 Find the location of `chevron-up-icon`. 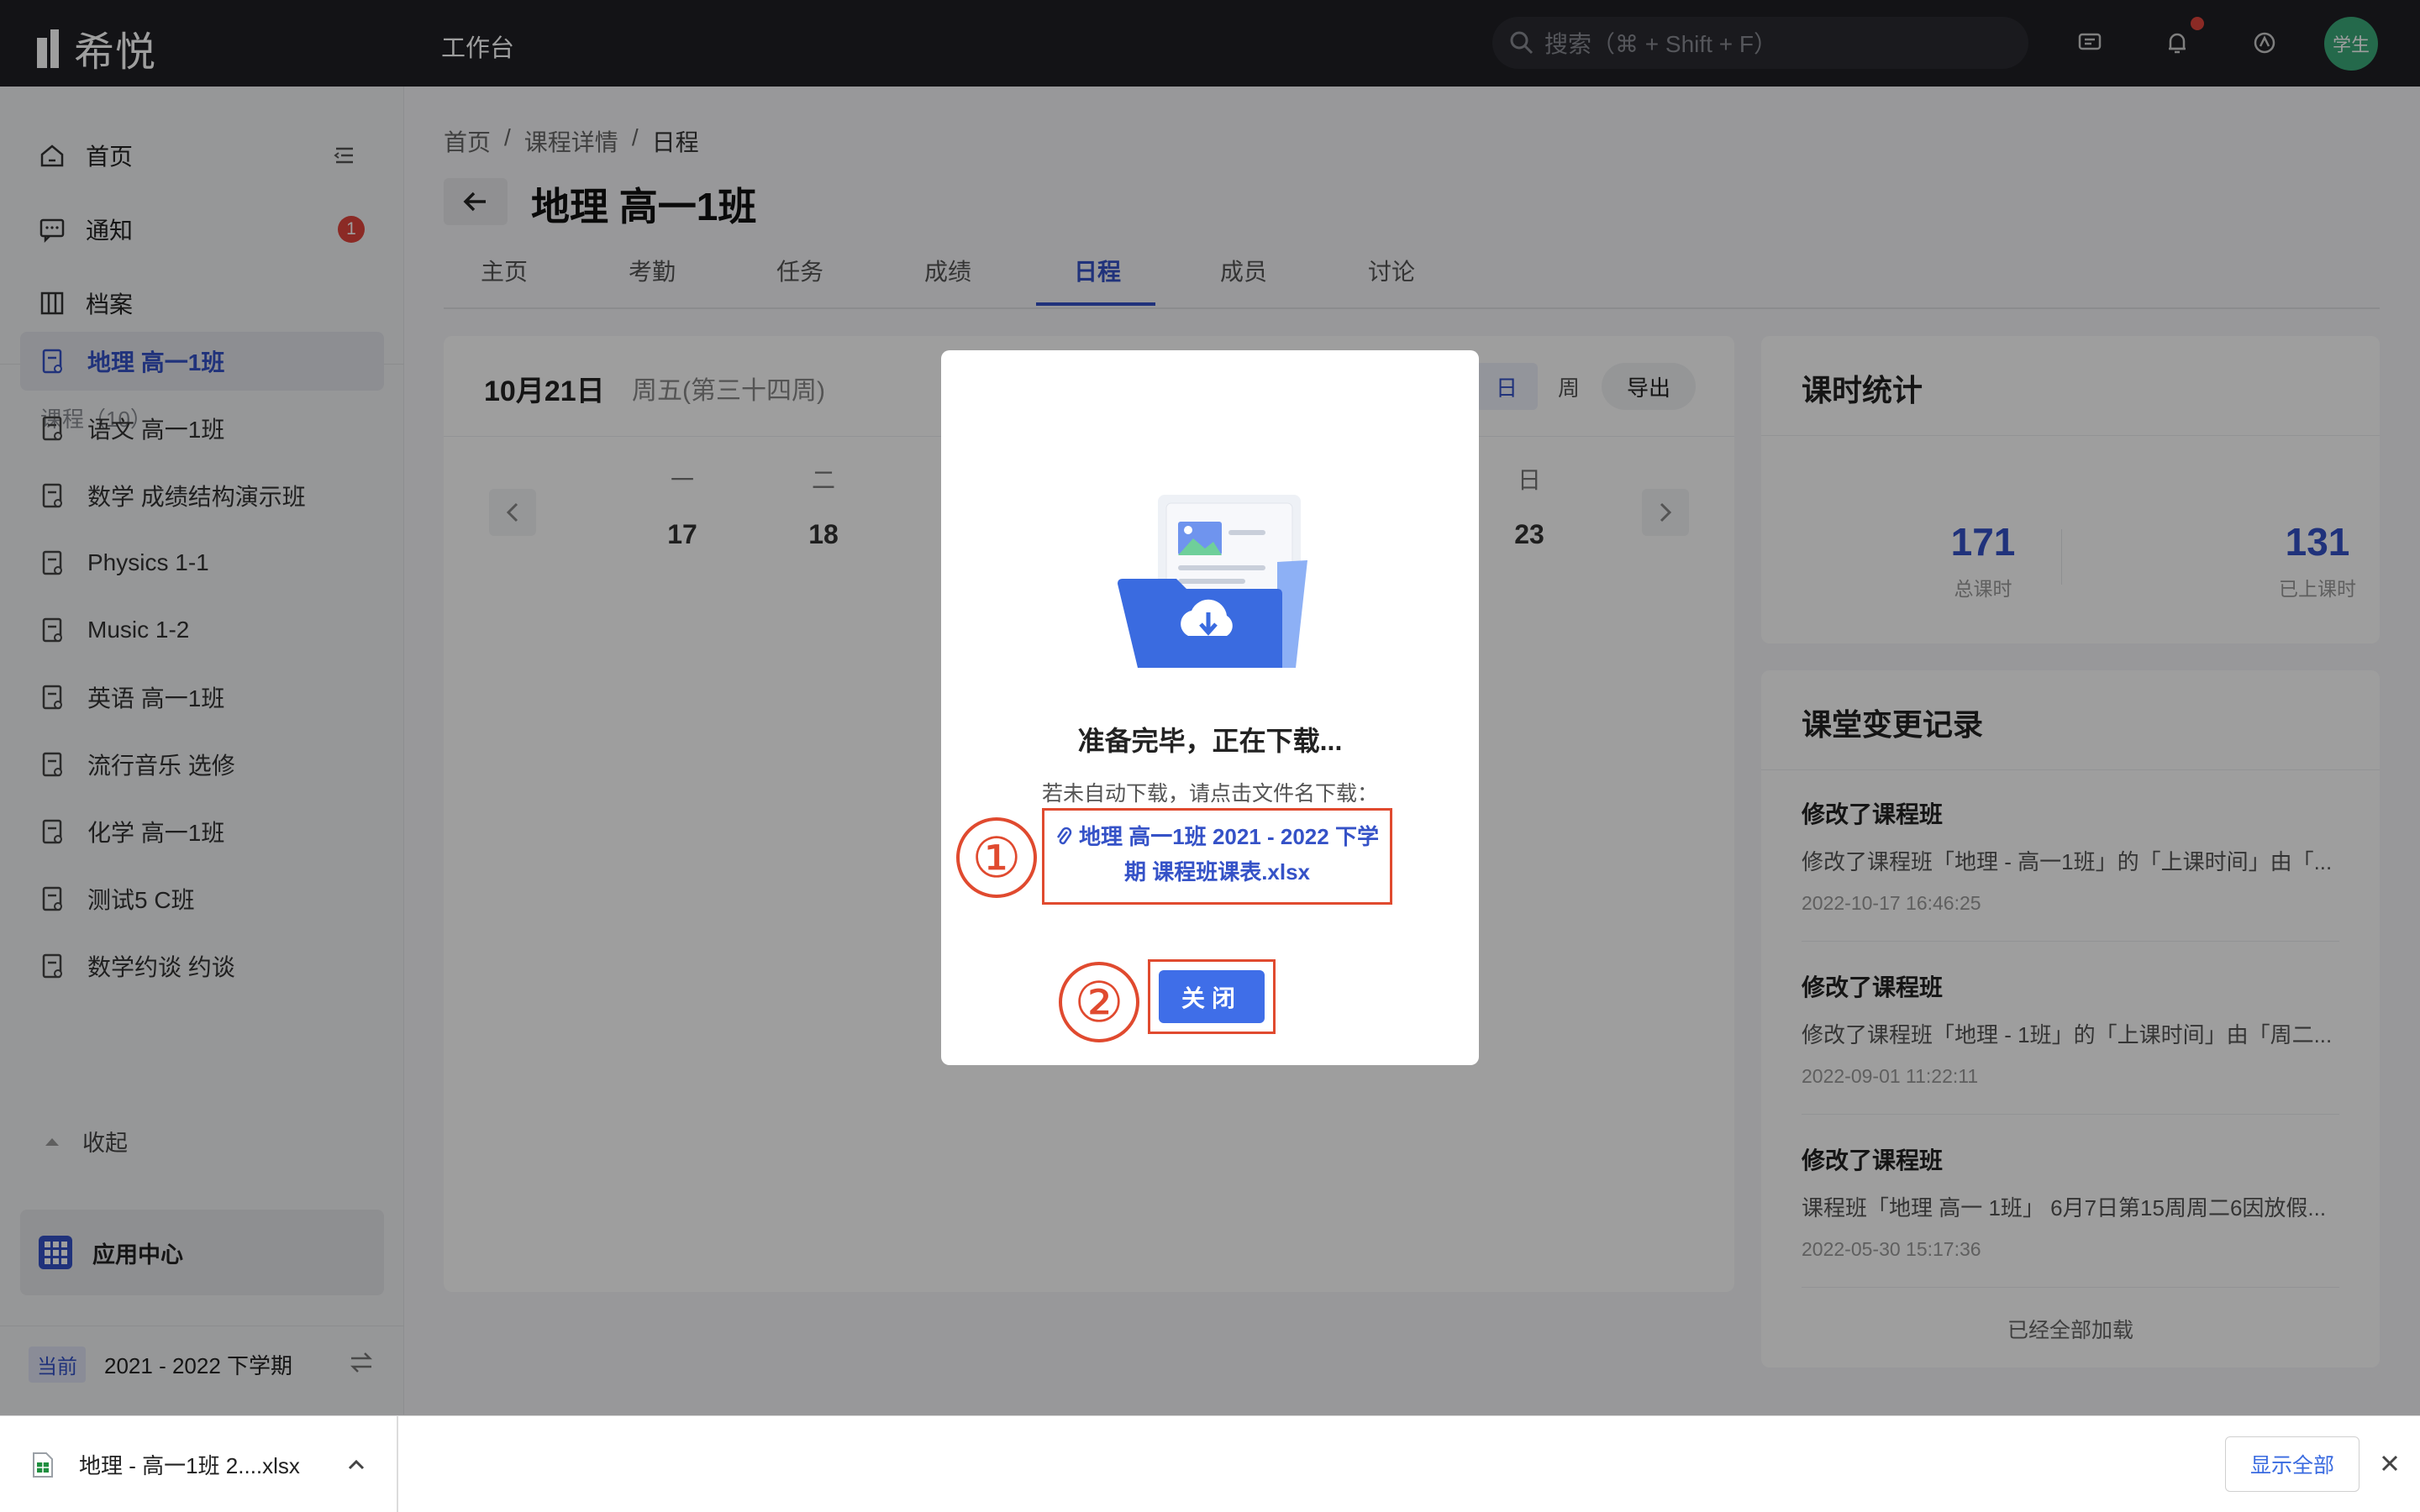

chevron-up-icon is located at coordinates (356, 1465).